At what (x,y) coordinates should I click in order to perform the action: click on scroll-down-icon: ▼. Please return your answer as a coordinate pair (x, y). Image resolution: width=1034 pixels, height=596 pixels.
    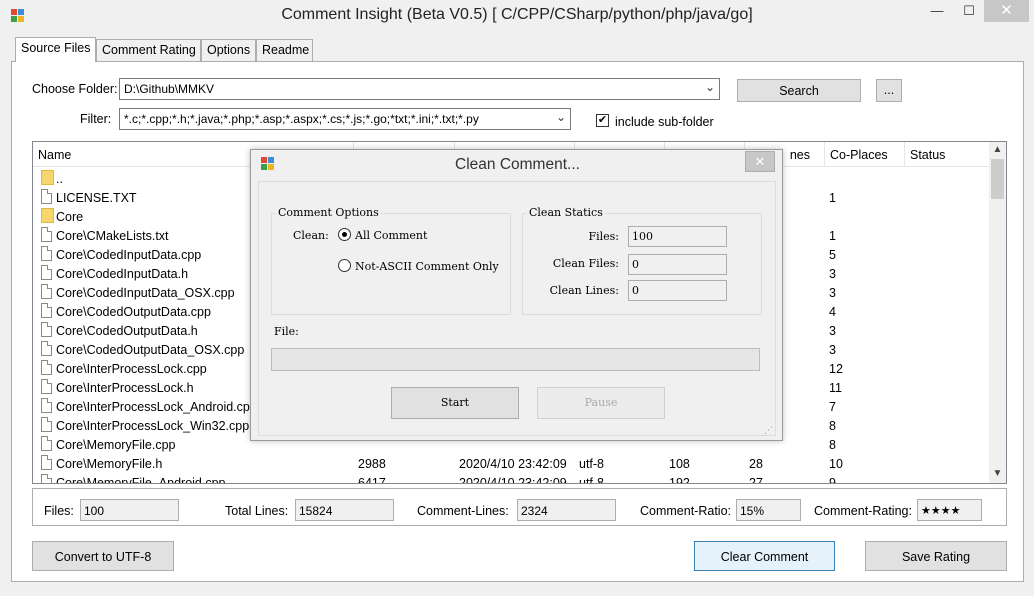
    Looking at the image, I should click on (997, 473).